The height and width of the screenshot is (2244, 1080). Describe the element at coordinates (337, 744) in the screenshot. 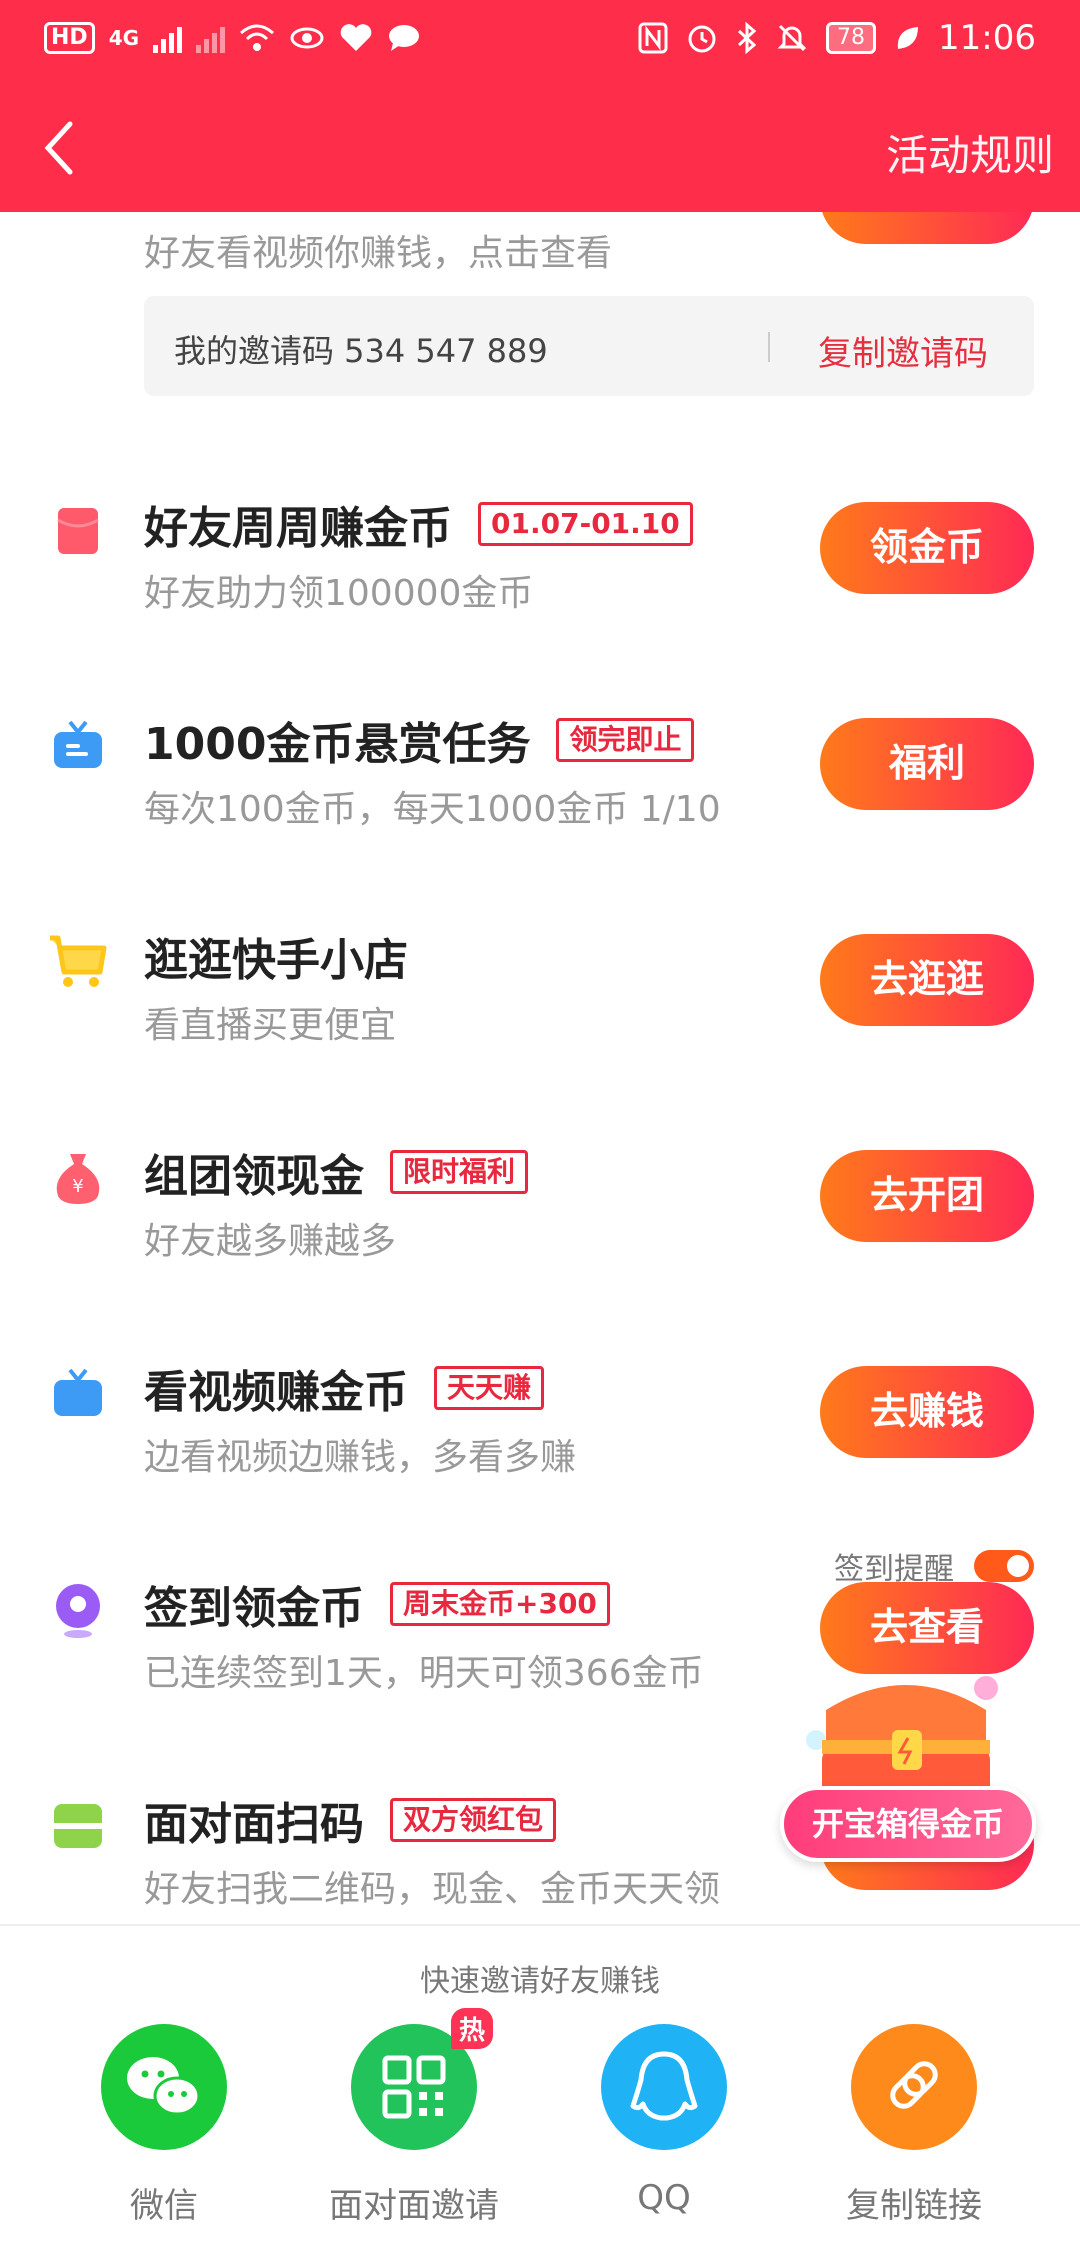

I see `task-title-text: 1000金币悬赏任务` at that location.